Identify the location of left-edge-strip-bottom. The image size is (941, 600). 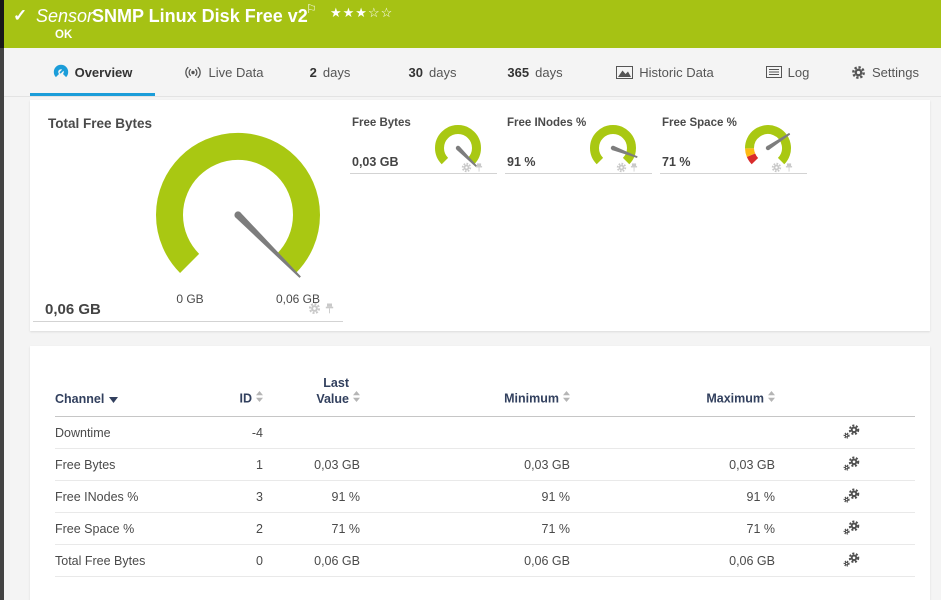
(2, 324).